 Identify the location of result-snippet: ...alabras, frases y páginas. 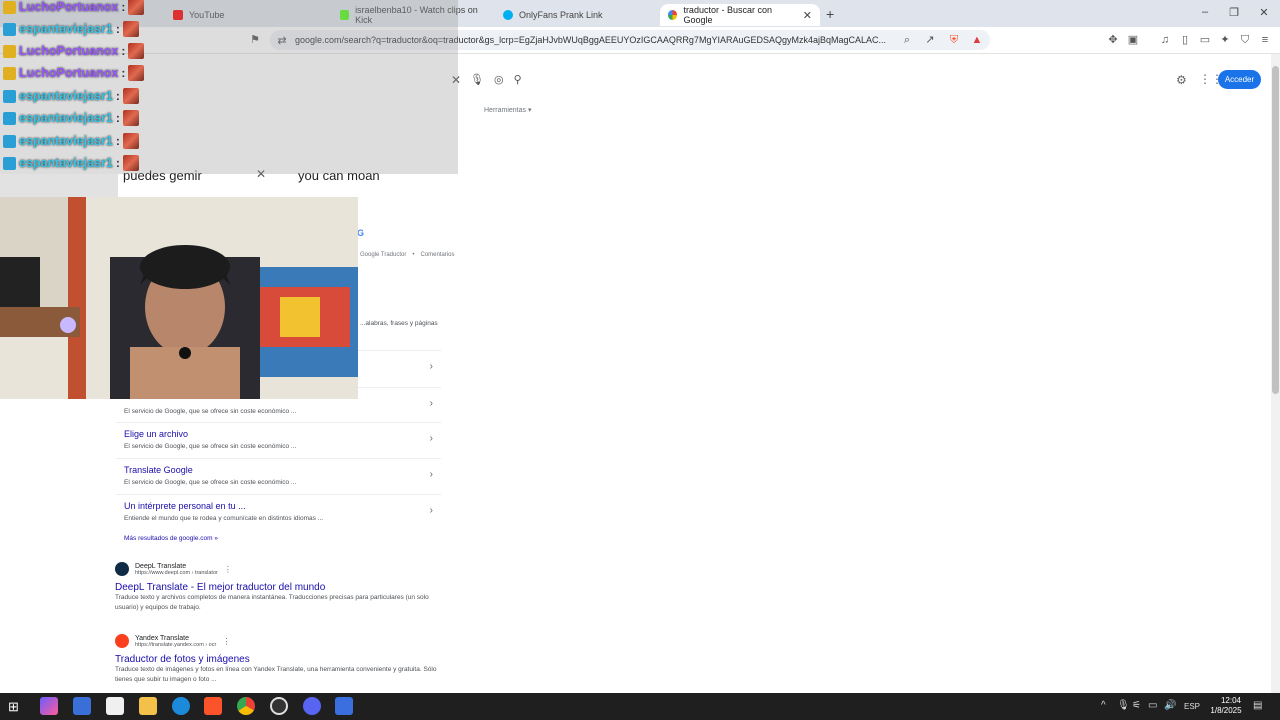
(399, 323).